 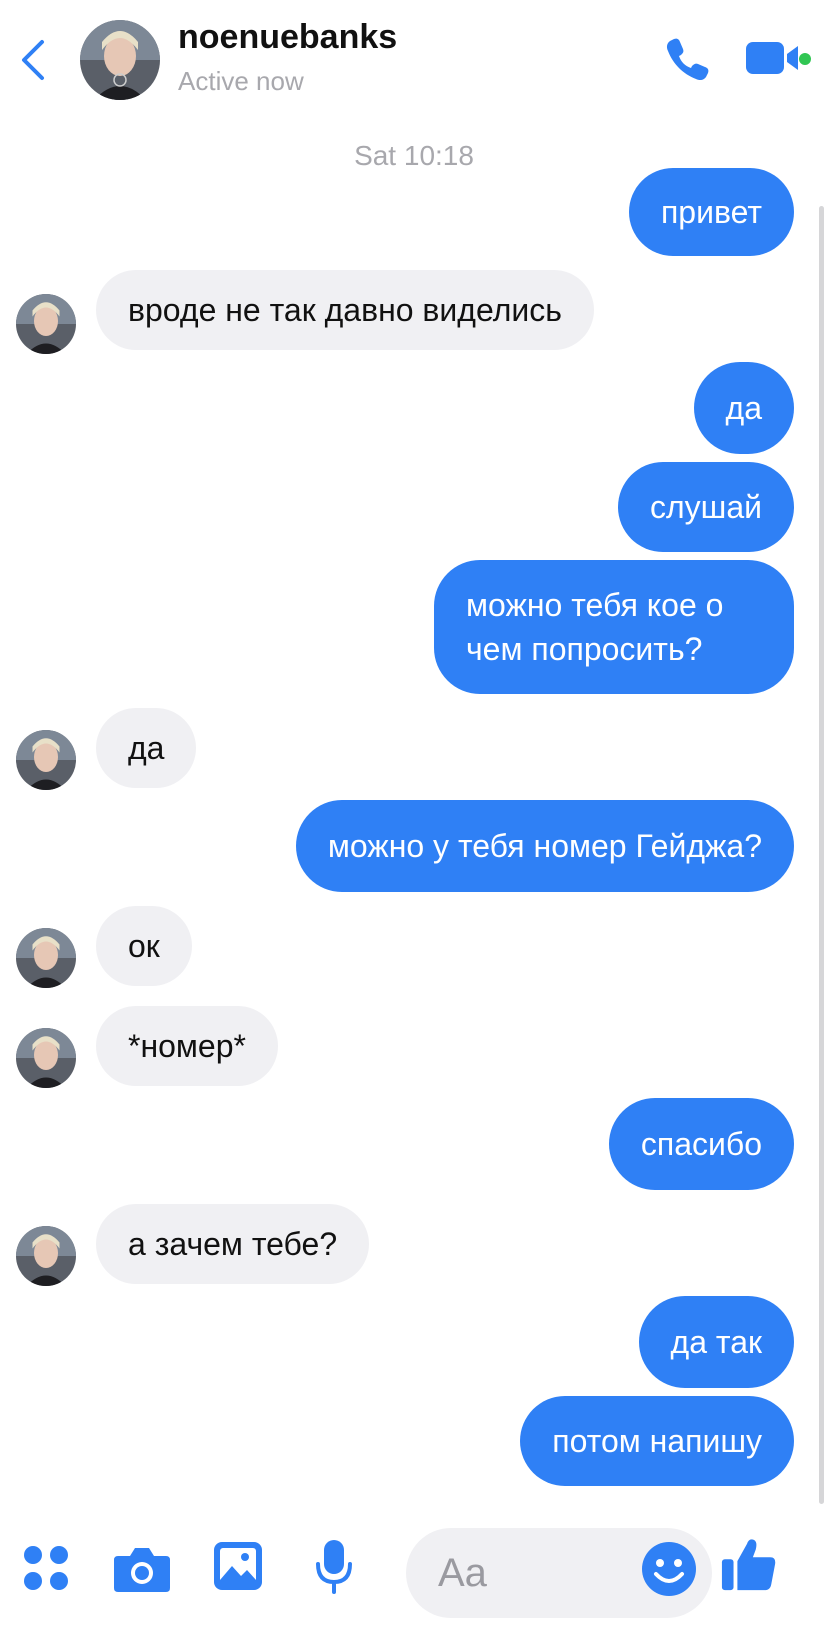 What do you see at coordinates (414, 948) in the screenshot?
I see `message-row-incoming: ок` at bounding box center [414, 948].